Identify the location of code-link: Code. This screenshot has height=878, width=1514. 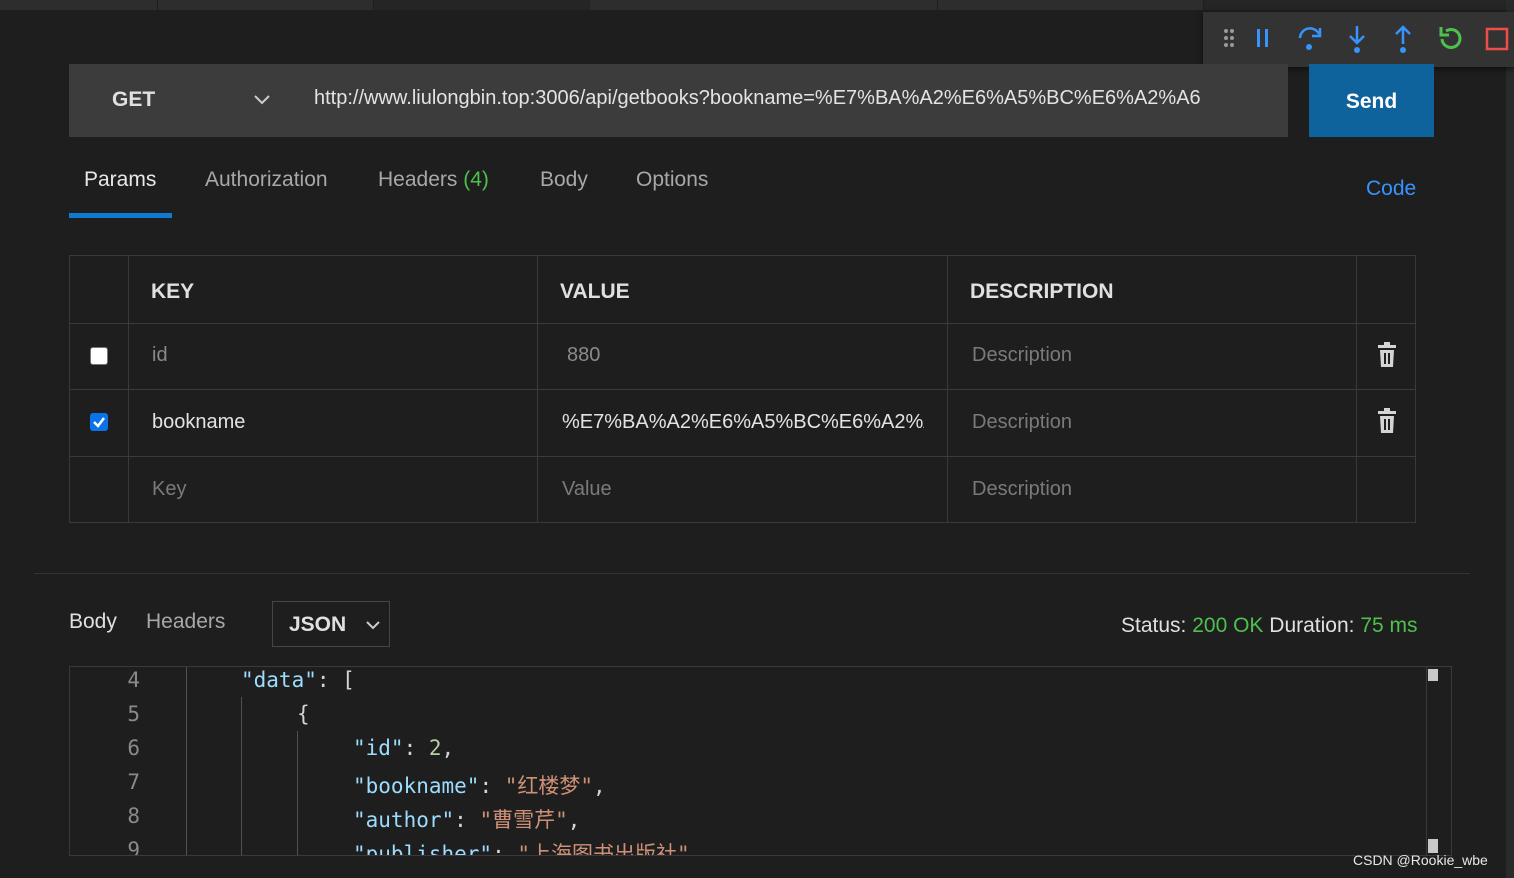
(1391, 189).